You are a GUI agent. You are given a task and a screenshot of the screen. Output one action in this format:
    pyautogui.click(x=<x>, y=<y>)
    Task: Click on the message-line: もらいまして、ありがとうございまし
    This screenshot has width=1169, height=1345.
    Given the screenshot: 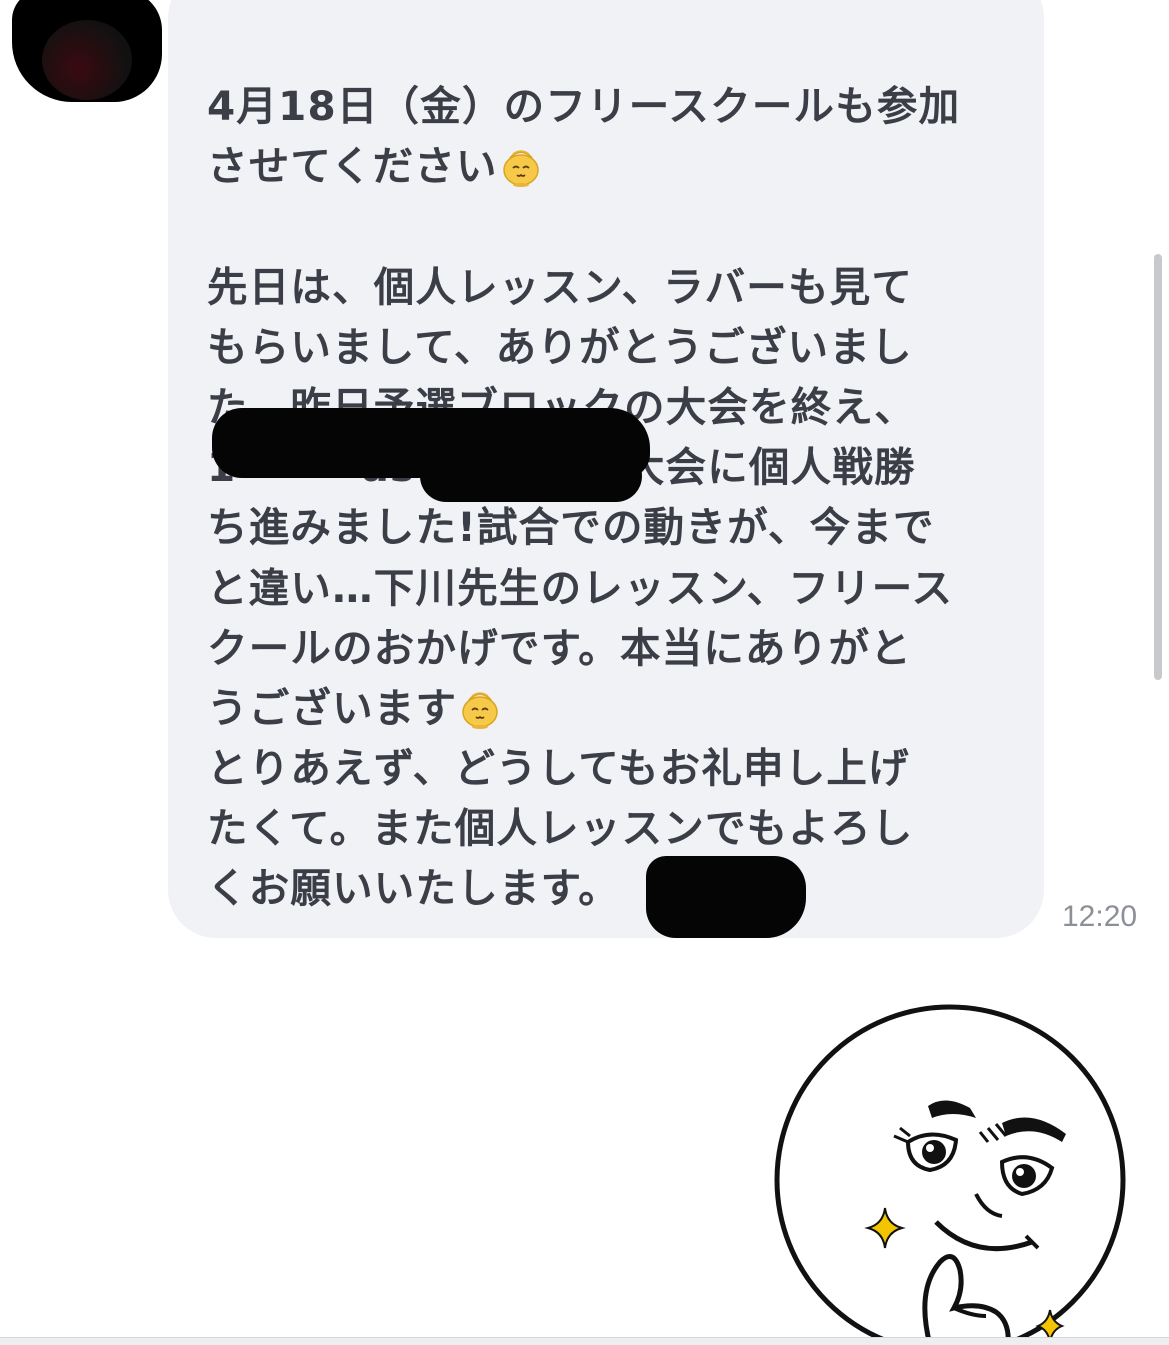 What is the action you would take?
    pyautogui.click(x=622, y=347)
    